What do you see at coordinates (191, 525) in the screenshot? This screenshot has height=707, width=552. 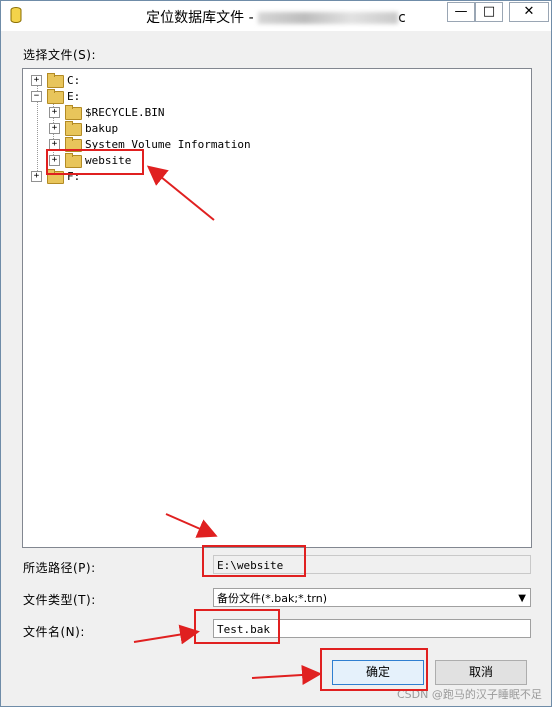 I see `arrow-to-path` at bounding box center [191, 525].